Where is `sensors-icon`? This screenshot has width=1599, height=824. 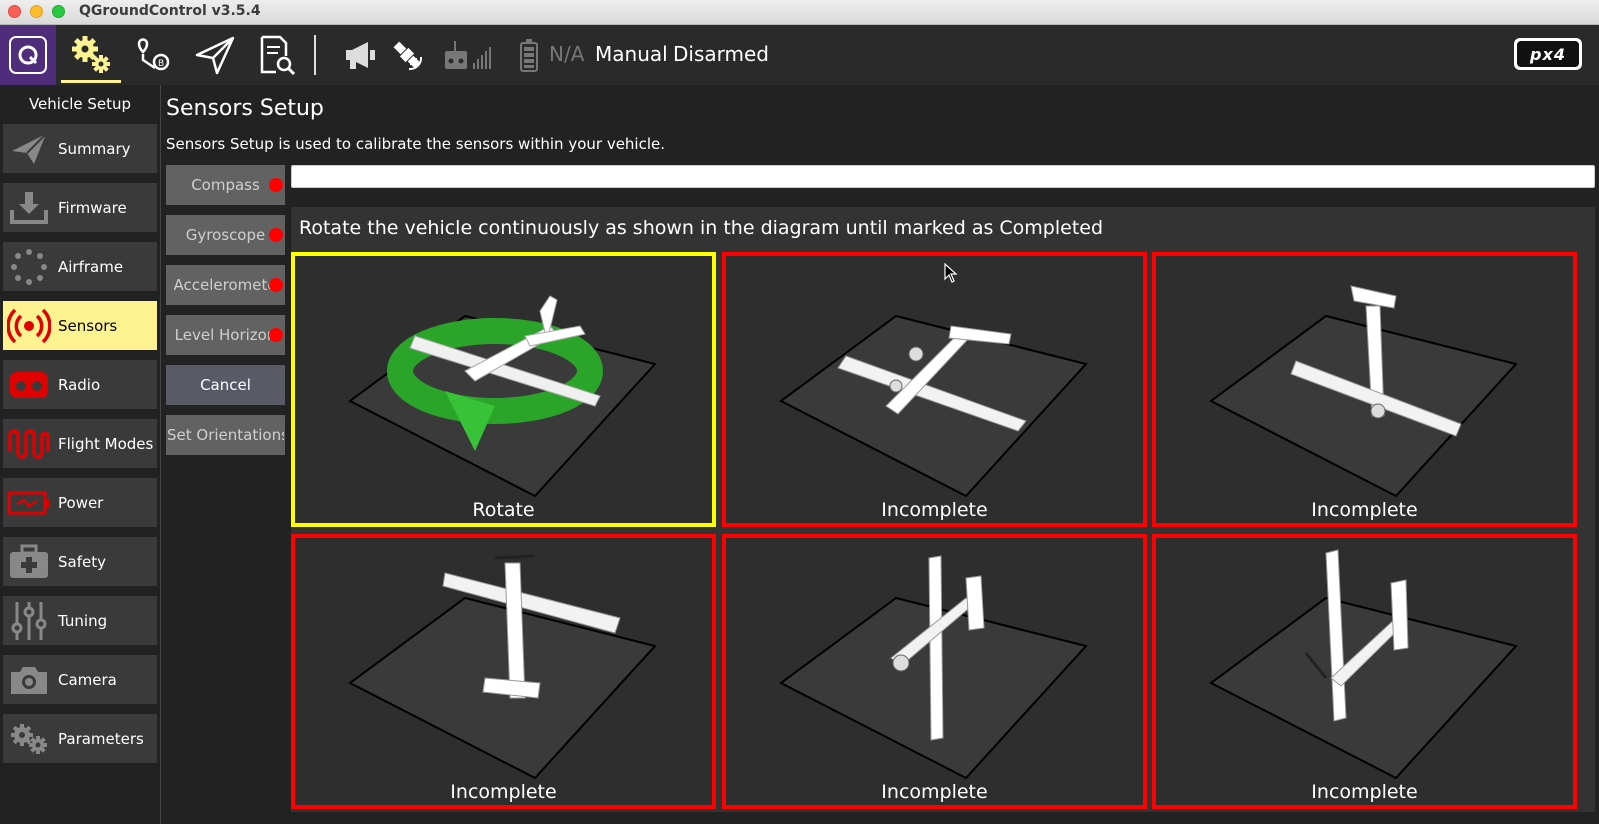
sensors-icon is located at coordinates (29, 325).